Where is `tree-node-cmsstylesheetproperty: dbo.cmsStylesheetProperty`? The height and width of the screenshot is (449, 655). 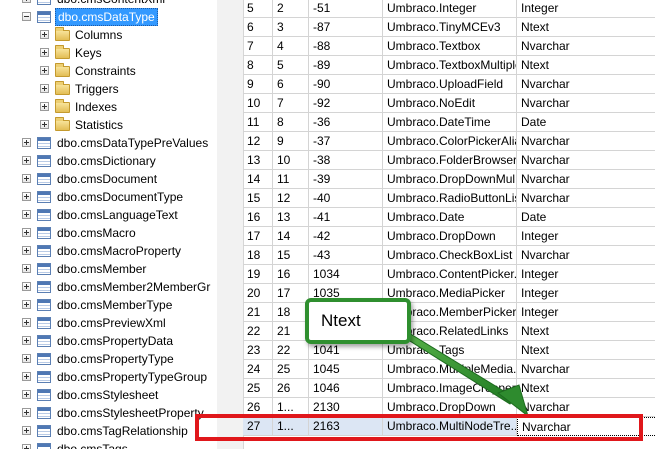 tree-node-cmsstylesheetproperty: dbo.cmsStylesheetProperty is located at coordinates (108, 413).